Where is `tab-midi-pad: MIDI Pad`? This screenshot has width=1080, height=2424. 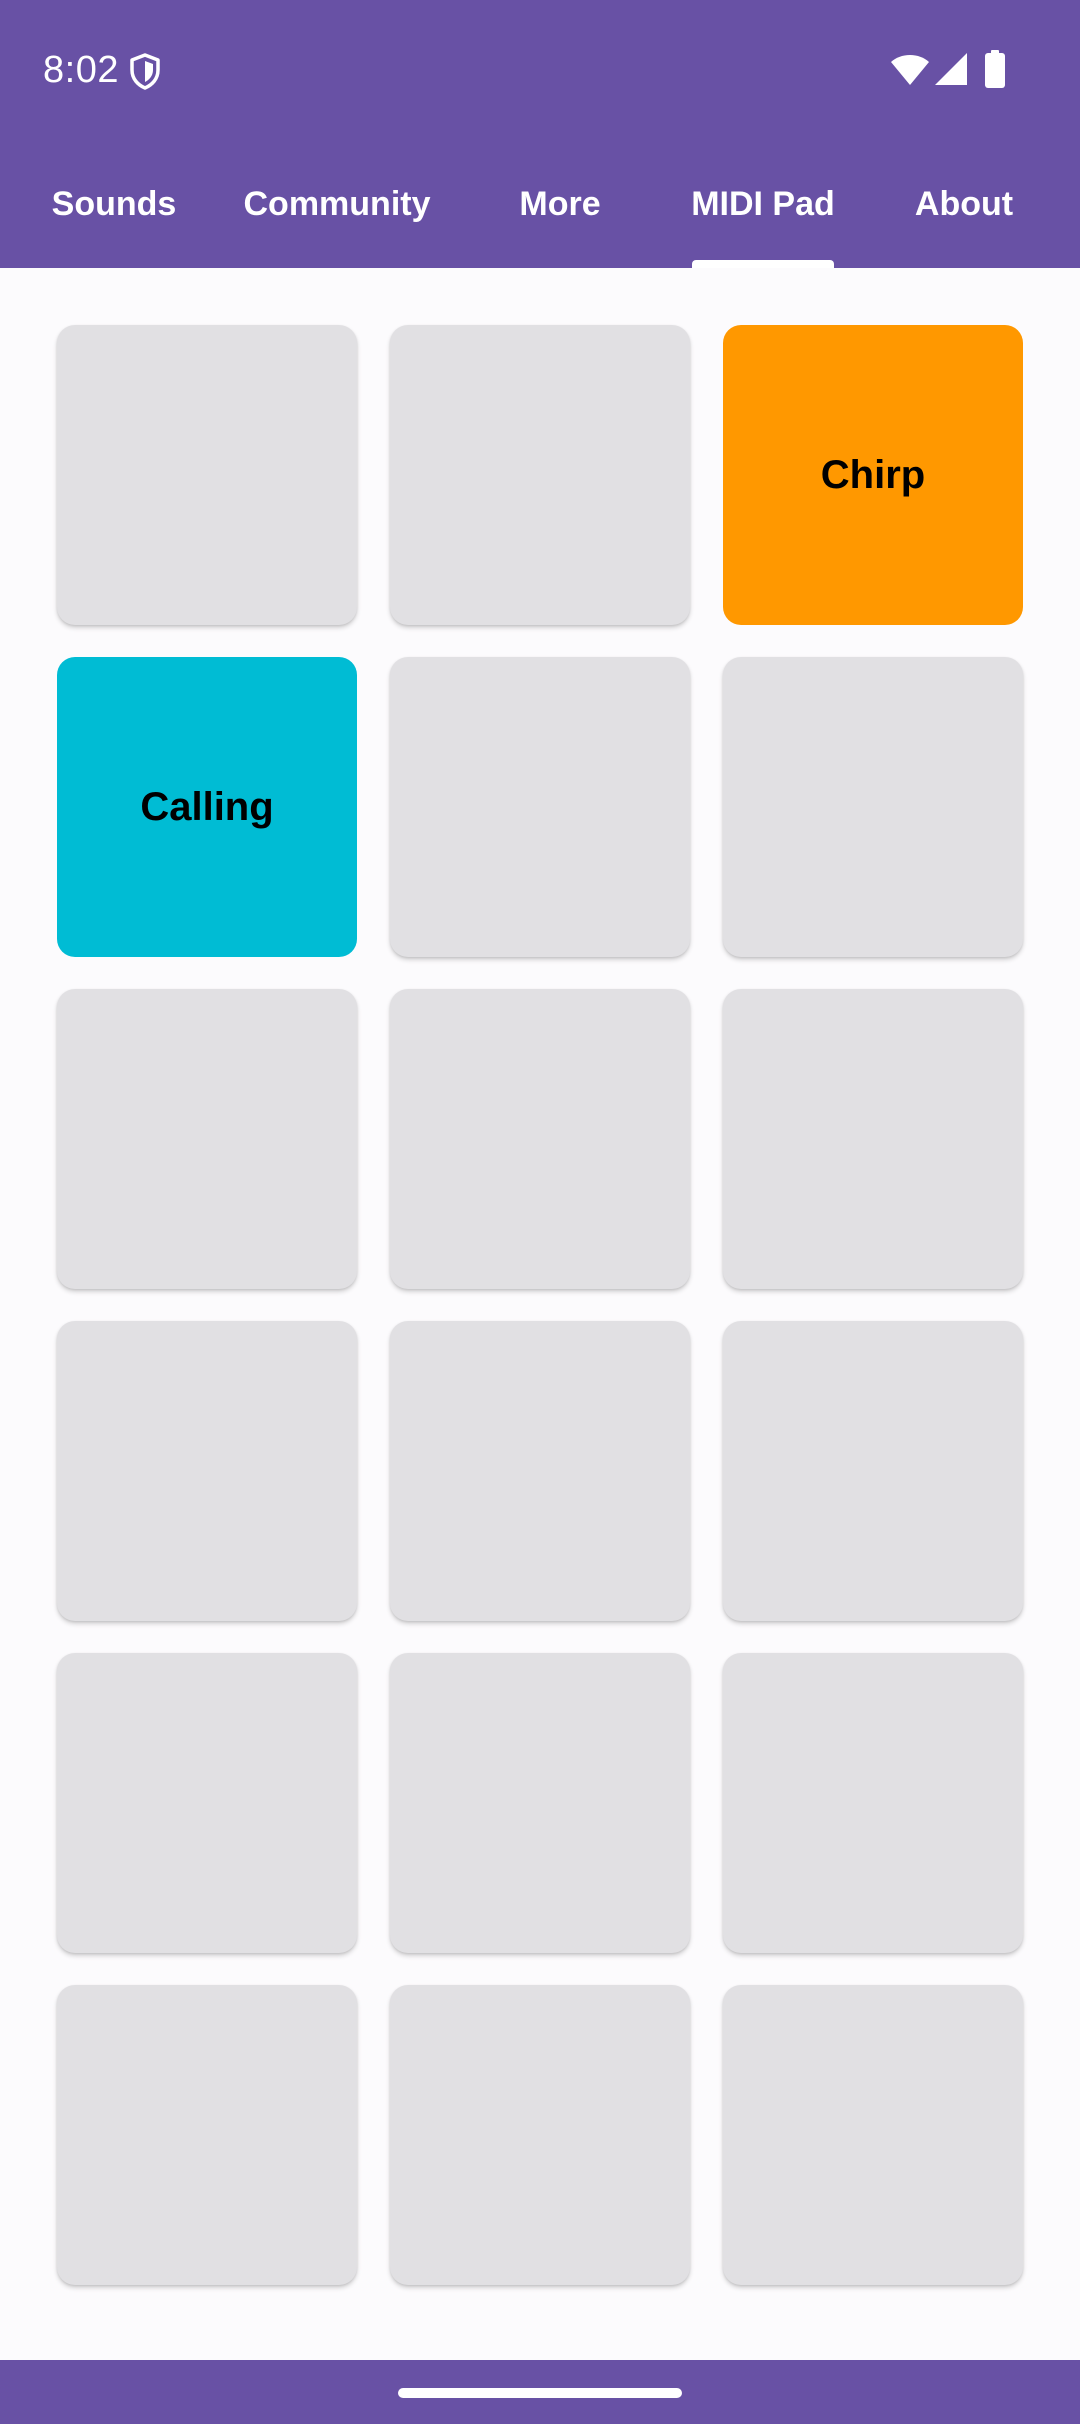 tab-midi-pad: MIDI Pad is located at coordinates (763, 204).